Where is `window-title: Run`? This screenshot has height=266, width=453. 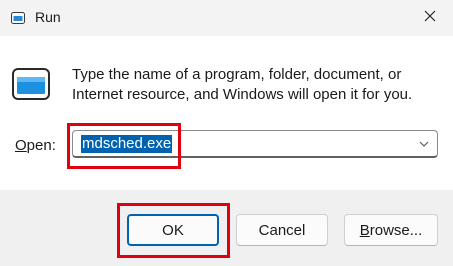
window-title: Run is located at coordinates (48, 17).